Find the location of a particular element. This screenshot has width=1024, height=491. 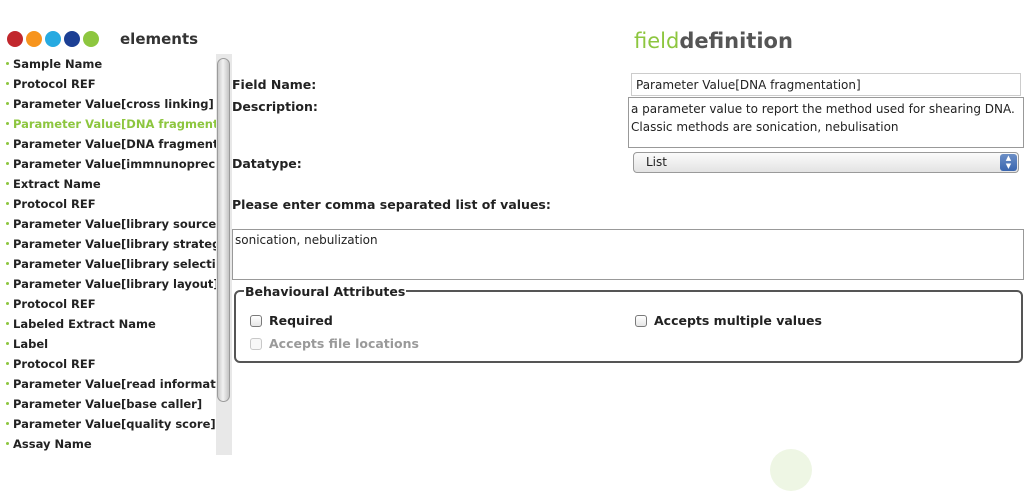

element-list-item-label: Extract Name is located at coordinates (57, 184).